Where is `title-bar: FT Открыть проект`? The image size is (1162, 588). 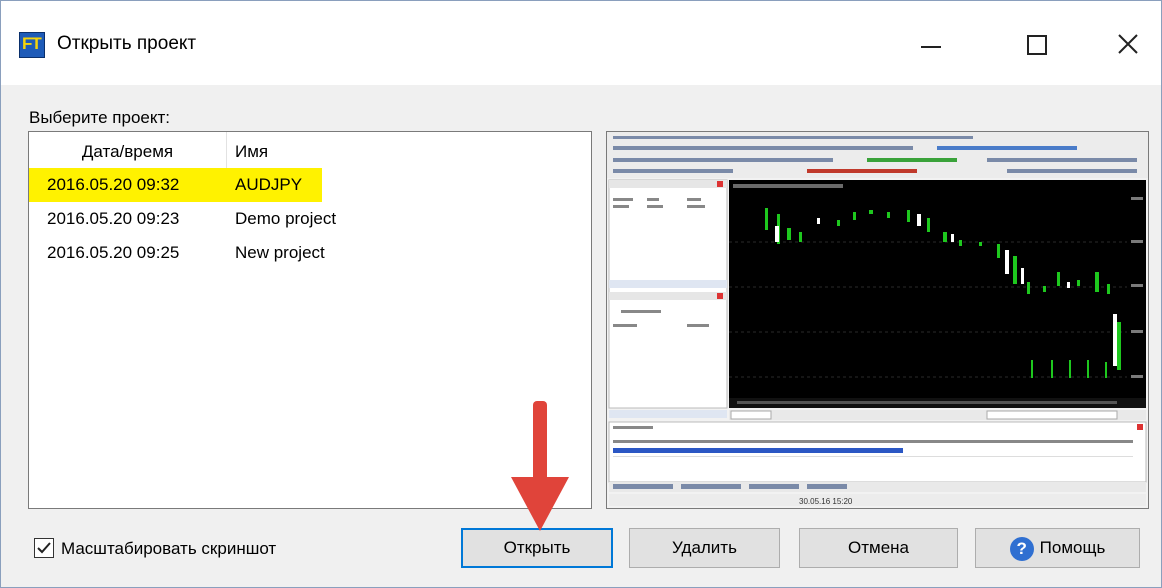 title-bar: FT Открыть проект is located at coordinates (581, 43).